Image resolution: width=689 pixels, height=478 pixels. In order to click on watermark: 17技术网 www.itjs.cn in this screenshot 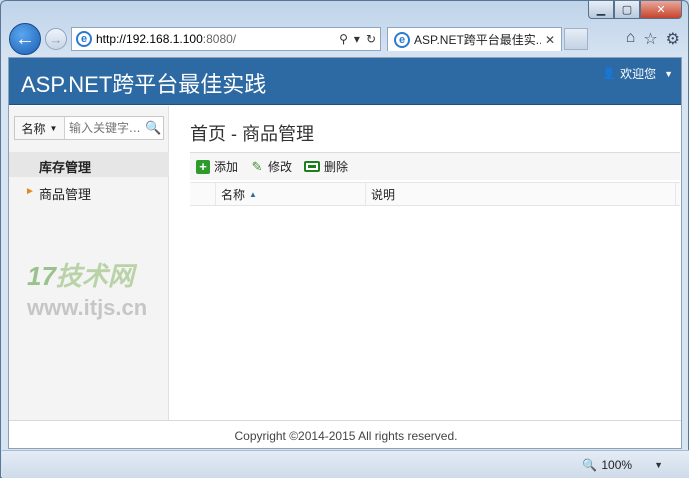, I will do `click(97, 291)`.